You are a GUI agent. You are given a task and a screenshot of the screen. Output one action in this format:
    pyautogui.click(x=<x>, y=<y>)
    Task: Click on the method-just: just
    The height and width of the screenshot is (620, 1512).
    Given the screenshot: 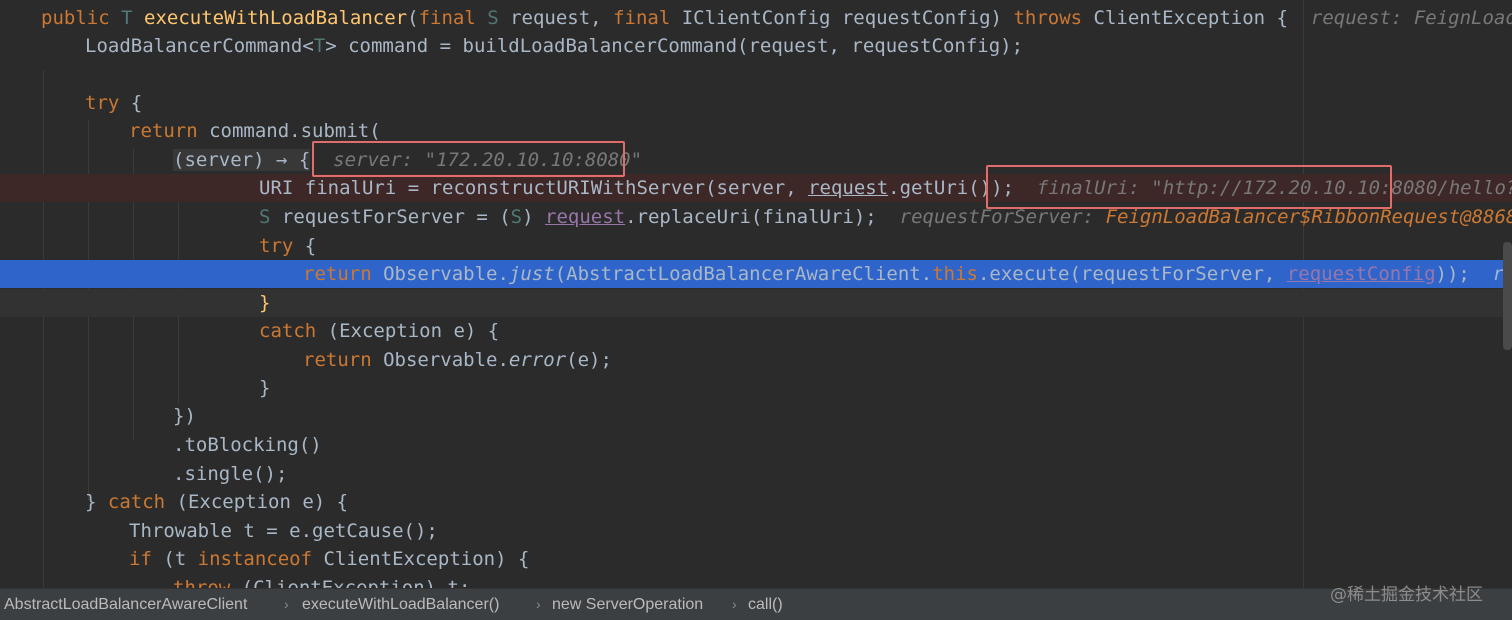 What is the action you would take?
    pyautogui.click(x=531, y=274)
    